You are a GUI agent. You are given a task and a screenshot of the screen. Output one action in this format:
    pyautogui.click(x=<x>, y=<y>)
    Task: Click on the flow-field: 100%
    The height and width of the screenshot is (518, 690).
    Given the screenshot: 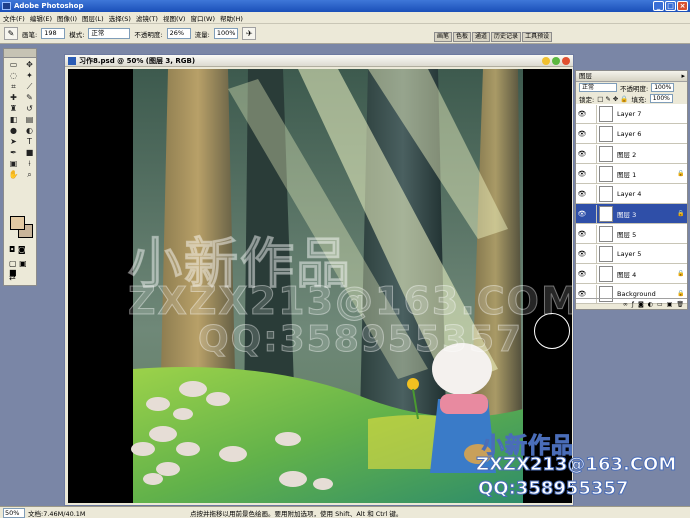 What is the action you would take?
    pyautogui.click(x=226, y=33)
    